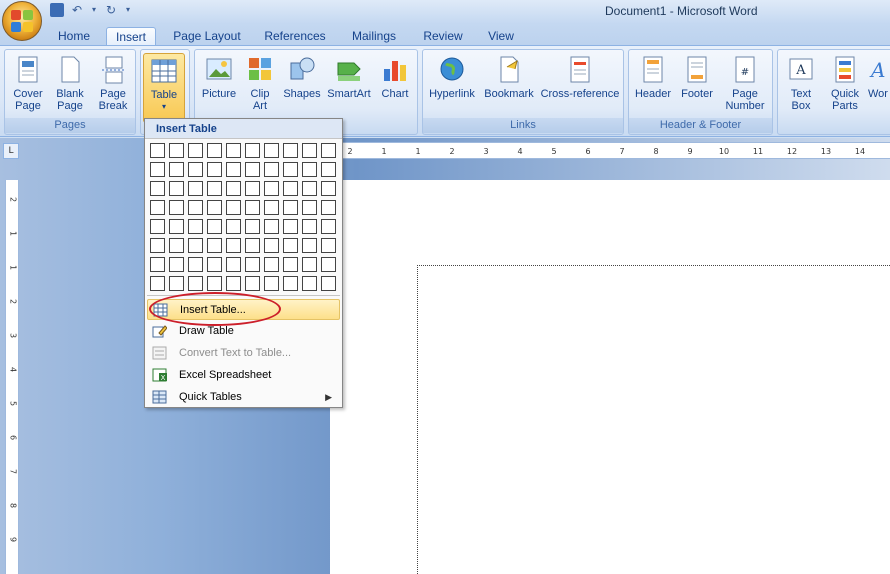 Image resolution: width=890 pixels, height=574 pixels. Describe the element at coordinates (164, 88) in the screenshot. I see `table-button: Table ▾` at that location.